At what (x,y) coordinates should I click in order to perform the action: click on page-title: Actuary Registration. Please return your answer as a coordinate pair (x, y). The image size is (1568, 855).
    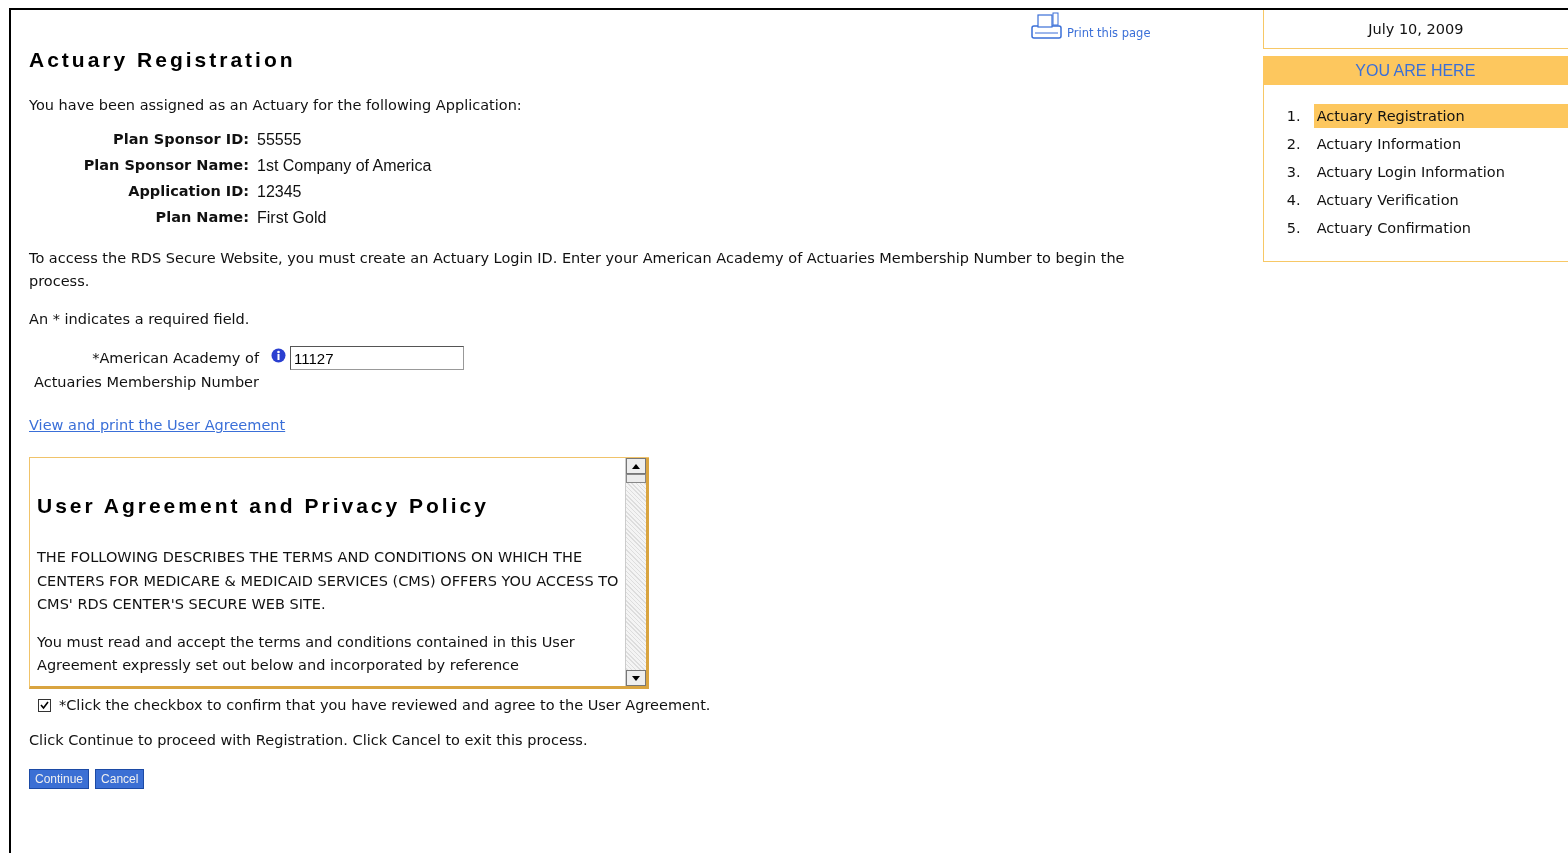
    Looking at the image, I should click on (163, 60).